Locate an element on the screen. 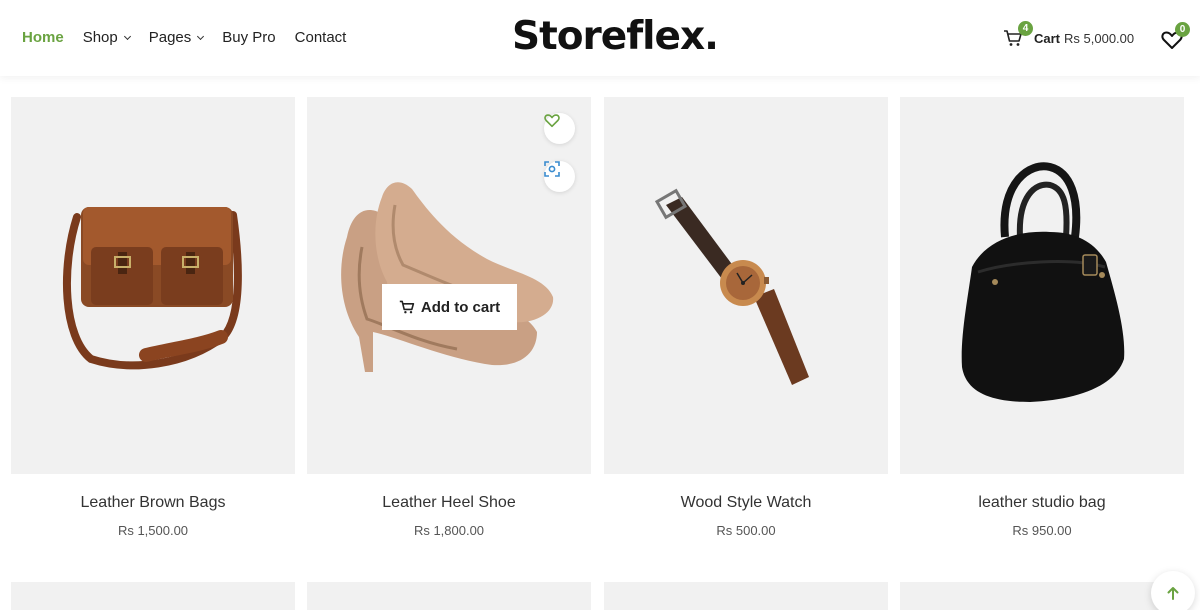  nav-pages: Pages is located at coordinates (176, 37).